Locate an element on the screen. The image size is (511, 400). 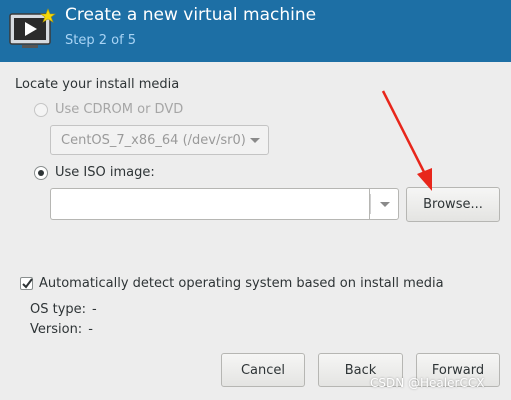
install-media-heading: Locate your install media is located at coordinates (97, 84).